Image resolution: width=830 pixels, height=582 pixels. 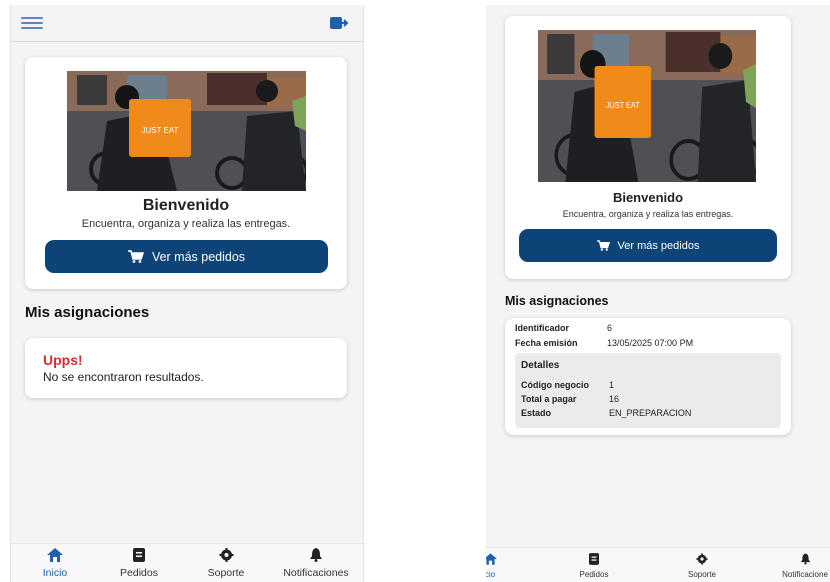 What do you see at coordinates (646, 386) in the screenshot?
I see `business-code-row: Código negocio 1` at bounding box center [646, 386].